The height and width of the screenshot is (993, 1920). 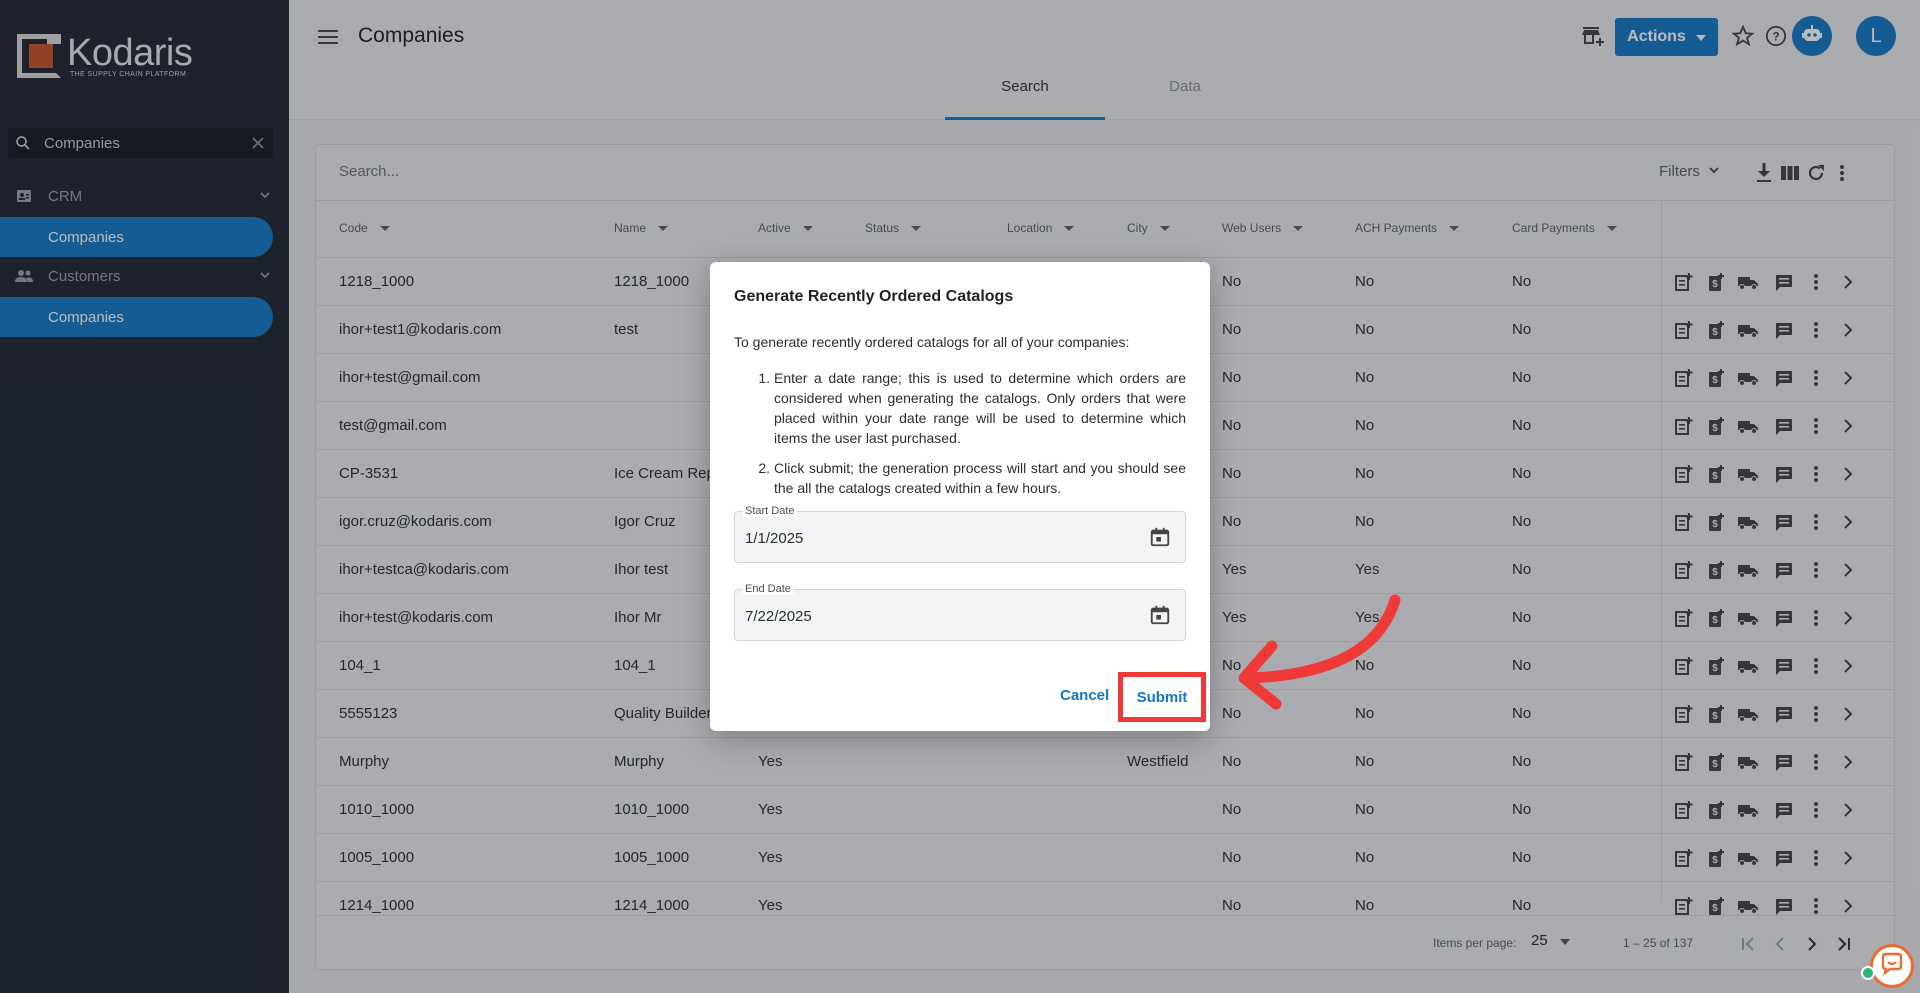 I want to click on start-date-value: 1/1/2025, so click(x=774, y=538).